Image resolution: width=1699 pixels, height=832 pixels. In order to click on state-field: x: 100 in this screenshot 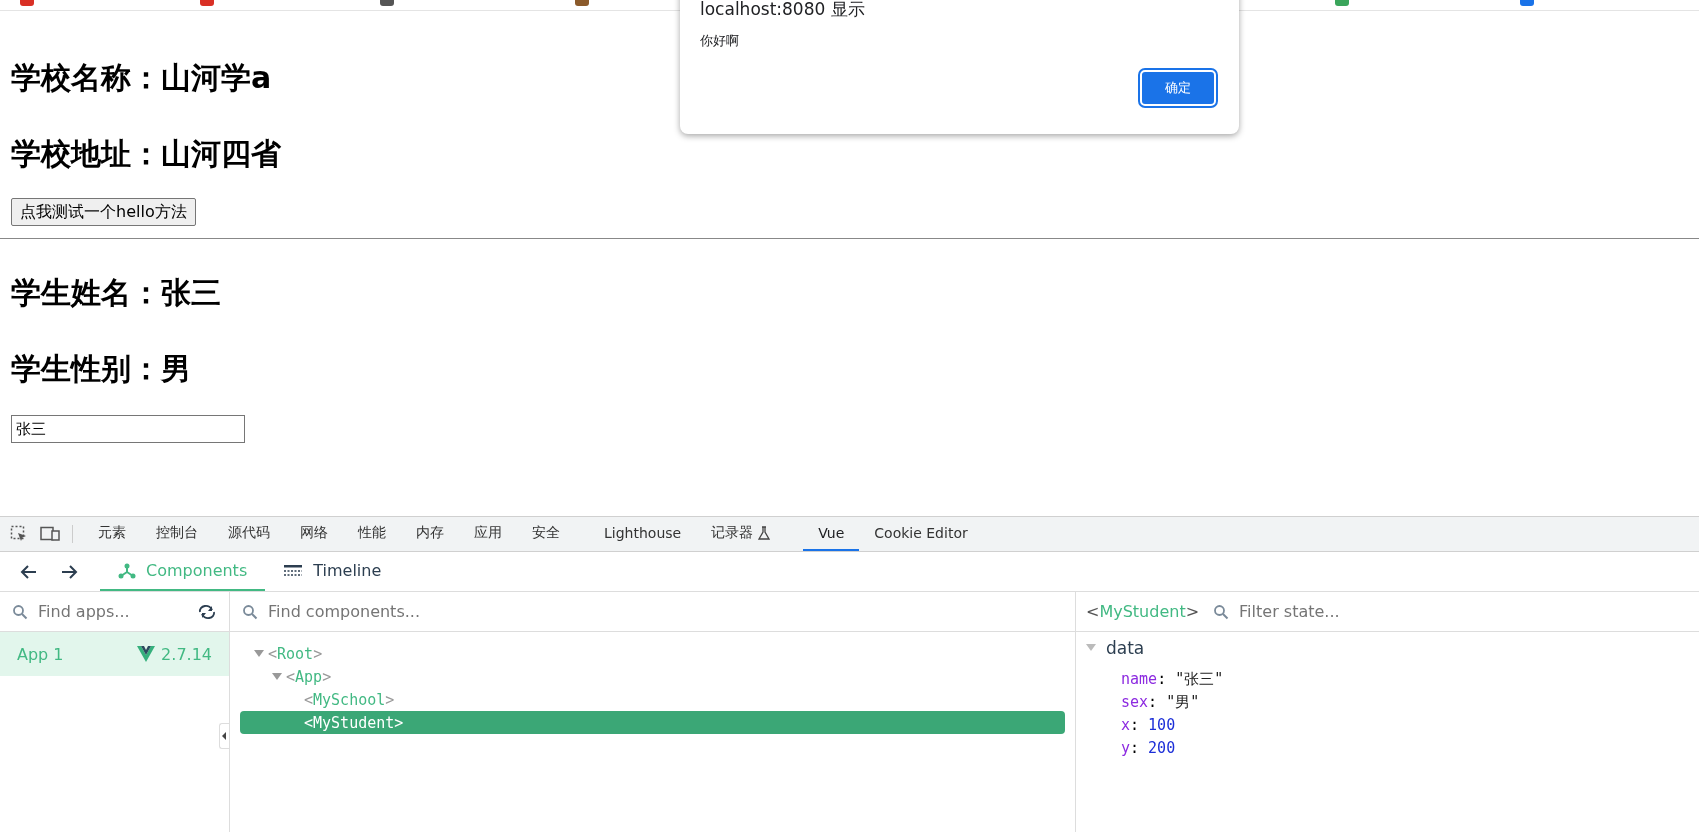, I will do `click(1410, 725)`.